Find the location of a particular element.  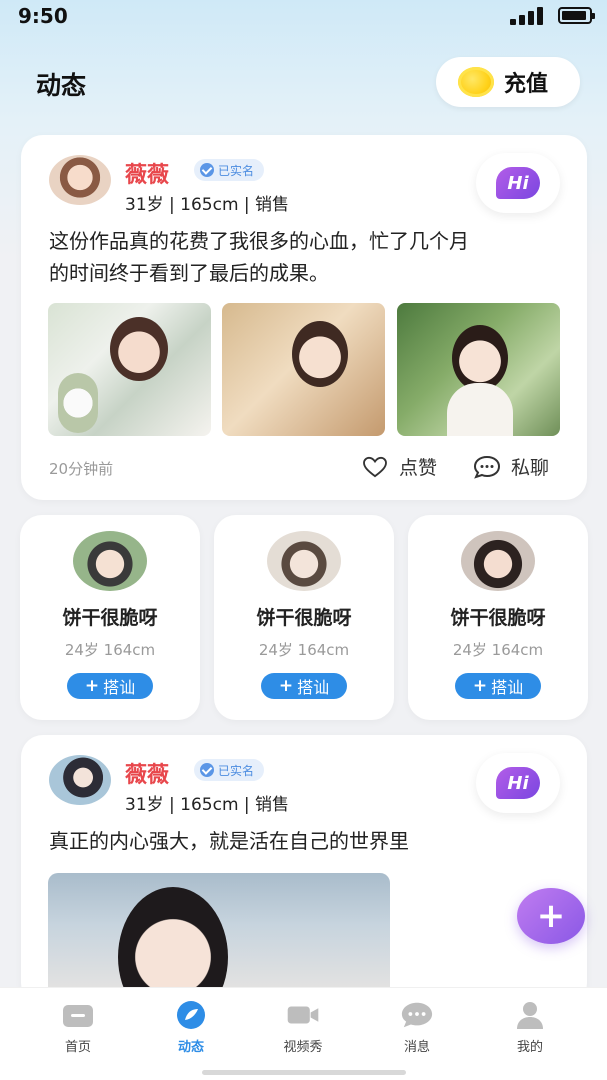

post-text-line: 的时间终于看到了最后的成果。 is located at coordinates (189, 273).